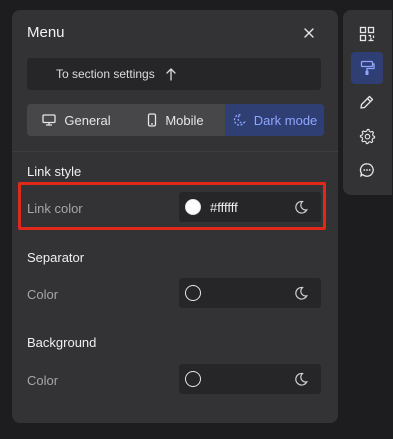  I want to click on tab-dark-mode: Dark mode, so click(274, 120).